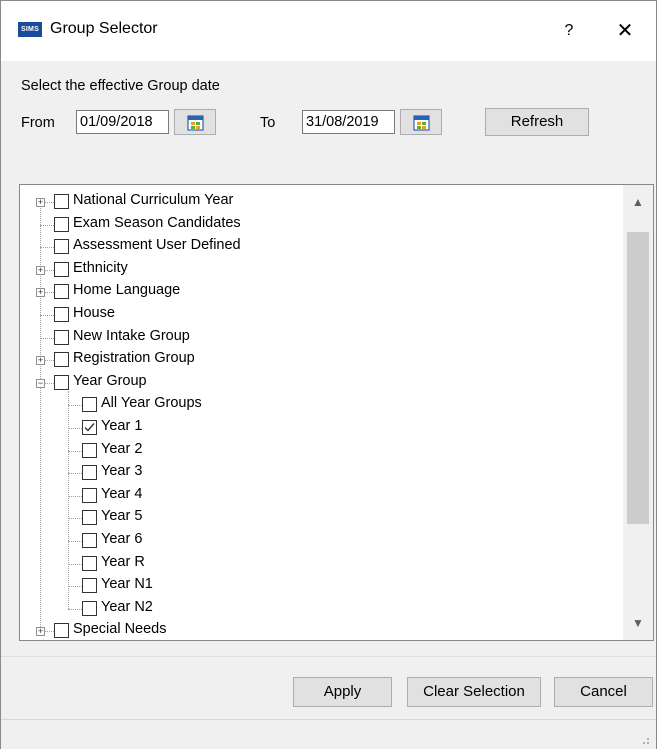  I want to click on tree-node-label: Year Group, so click(110, 380).